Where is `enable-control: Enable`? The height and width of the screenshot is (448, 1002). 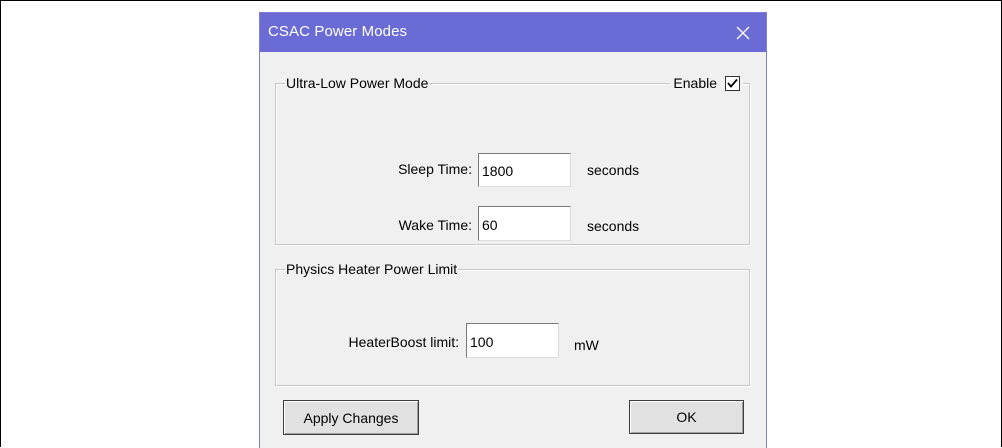
enable-control: Enable is located at coordinates (706, 83).